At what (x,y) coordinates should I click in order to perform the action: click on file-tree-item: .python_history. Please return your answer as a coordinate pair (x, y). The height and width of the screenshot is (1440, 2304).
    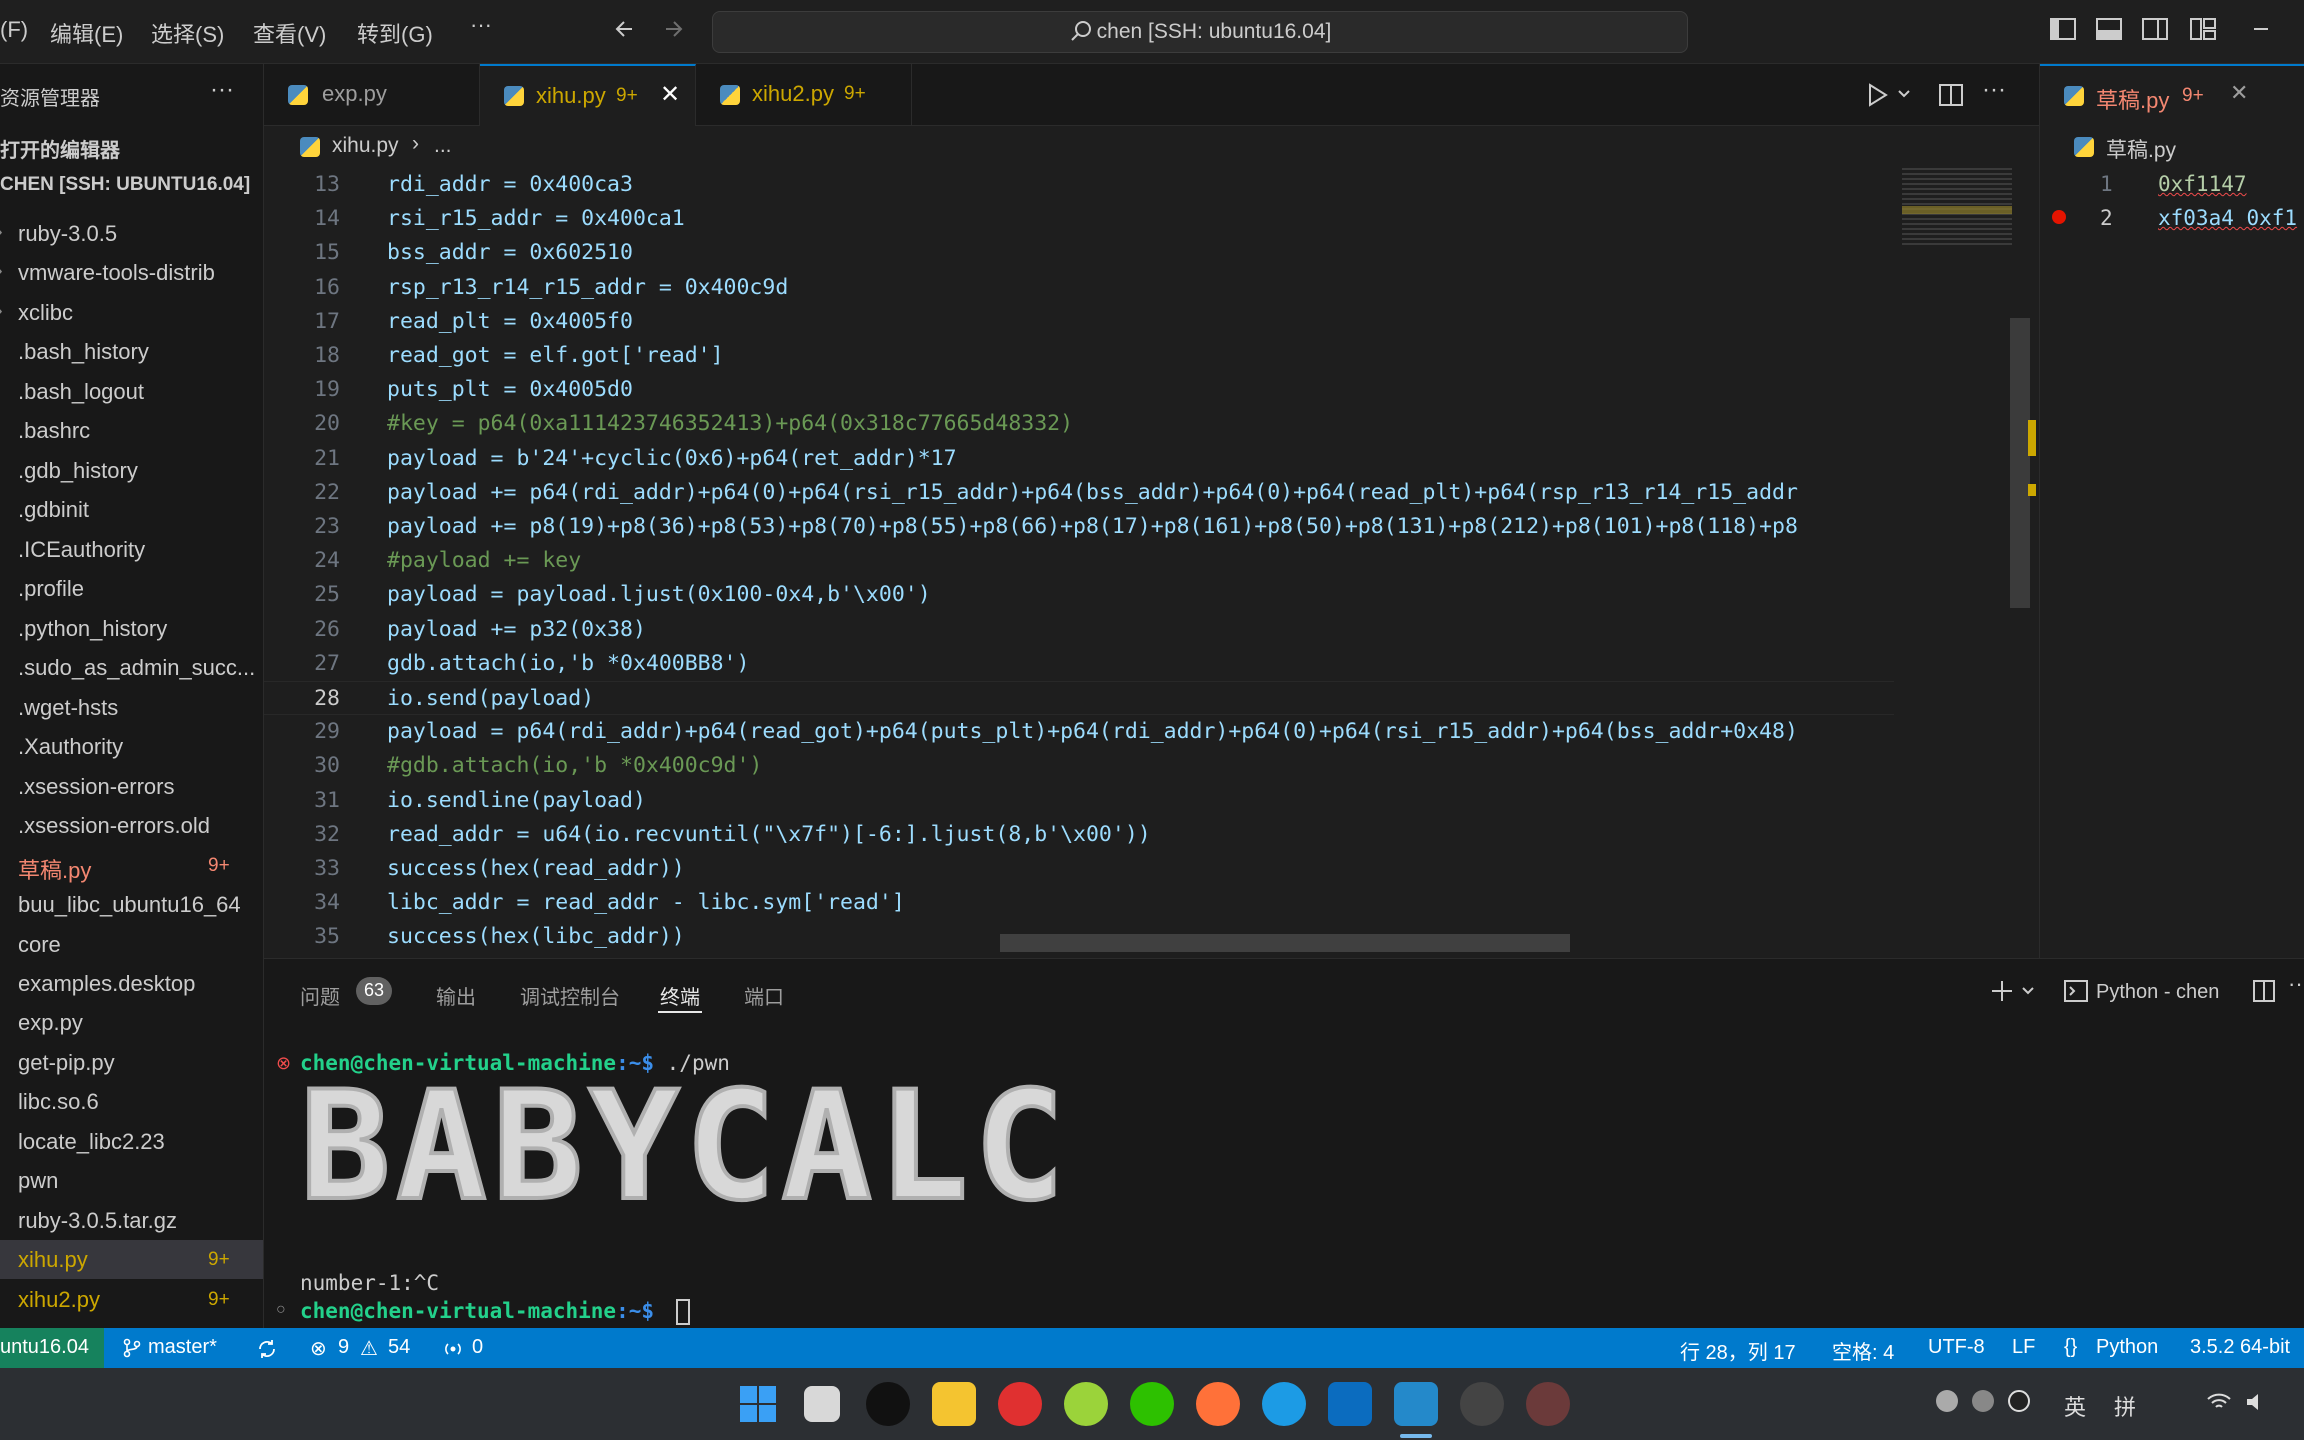
    Looking at the image, I should click on (131, 628).